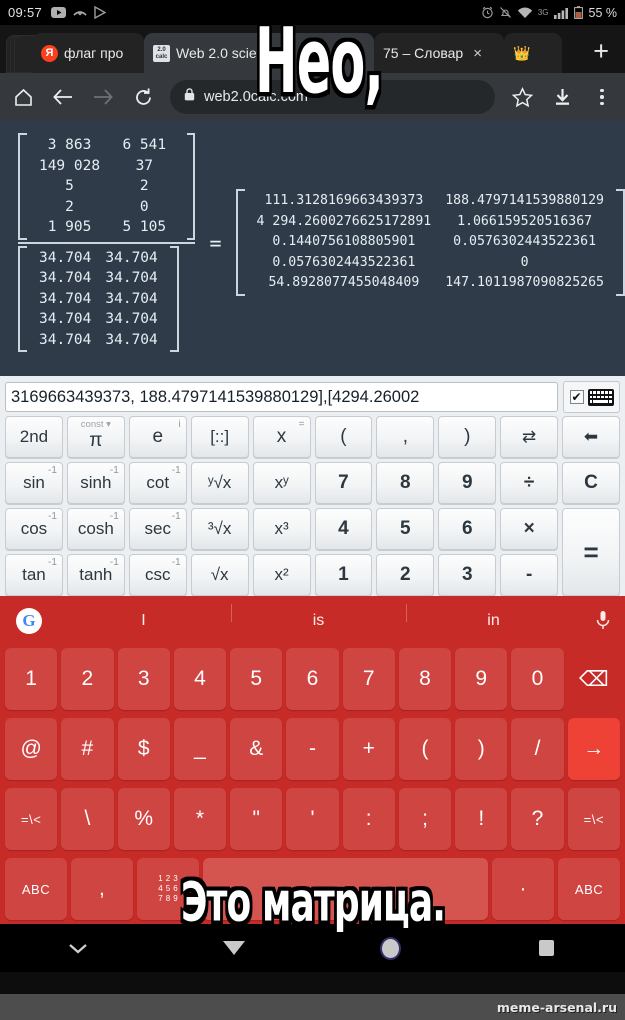 The image size is (625, 1020). Describe the element at coordinates (368, 679) in the screenshot. I see `kb-key-7: 7` at that location.